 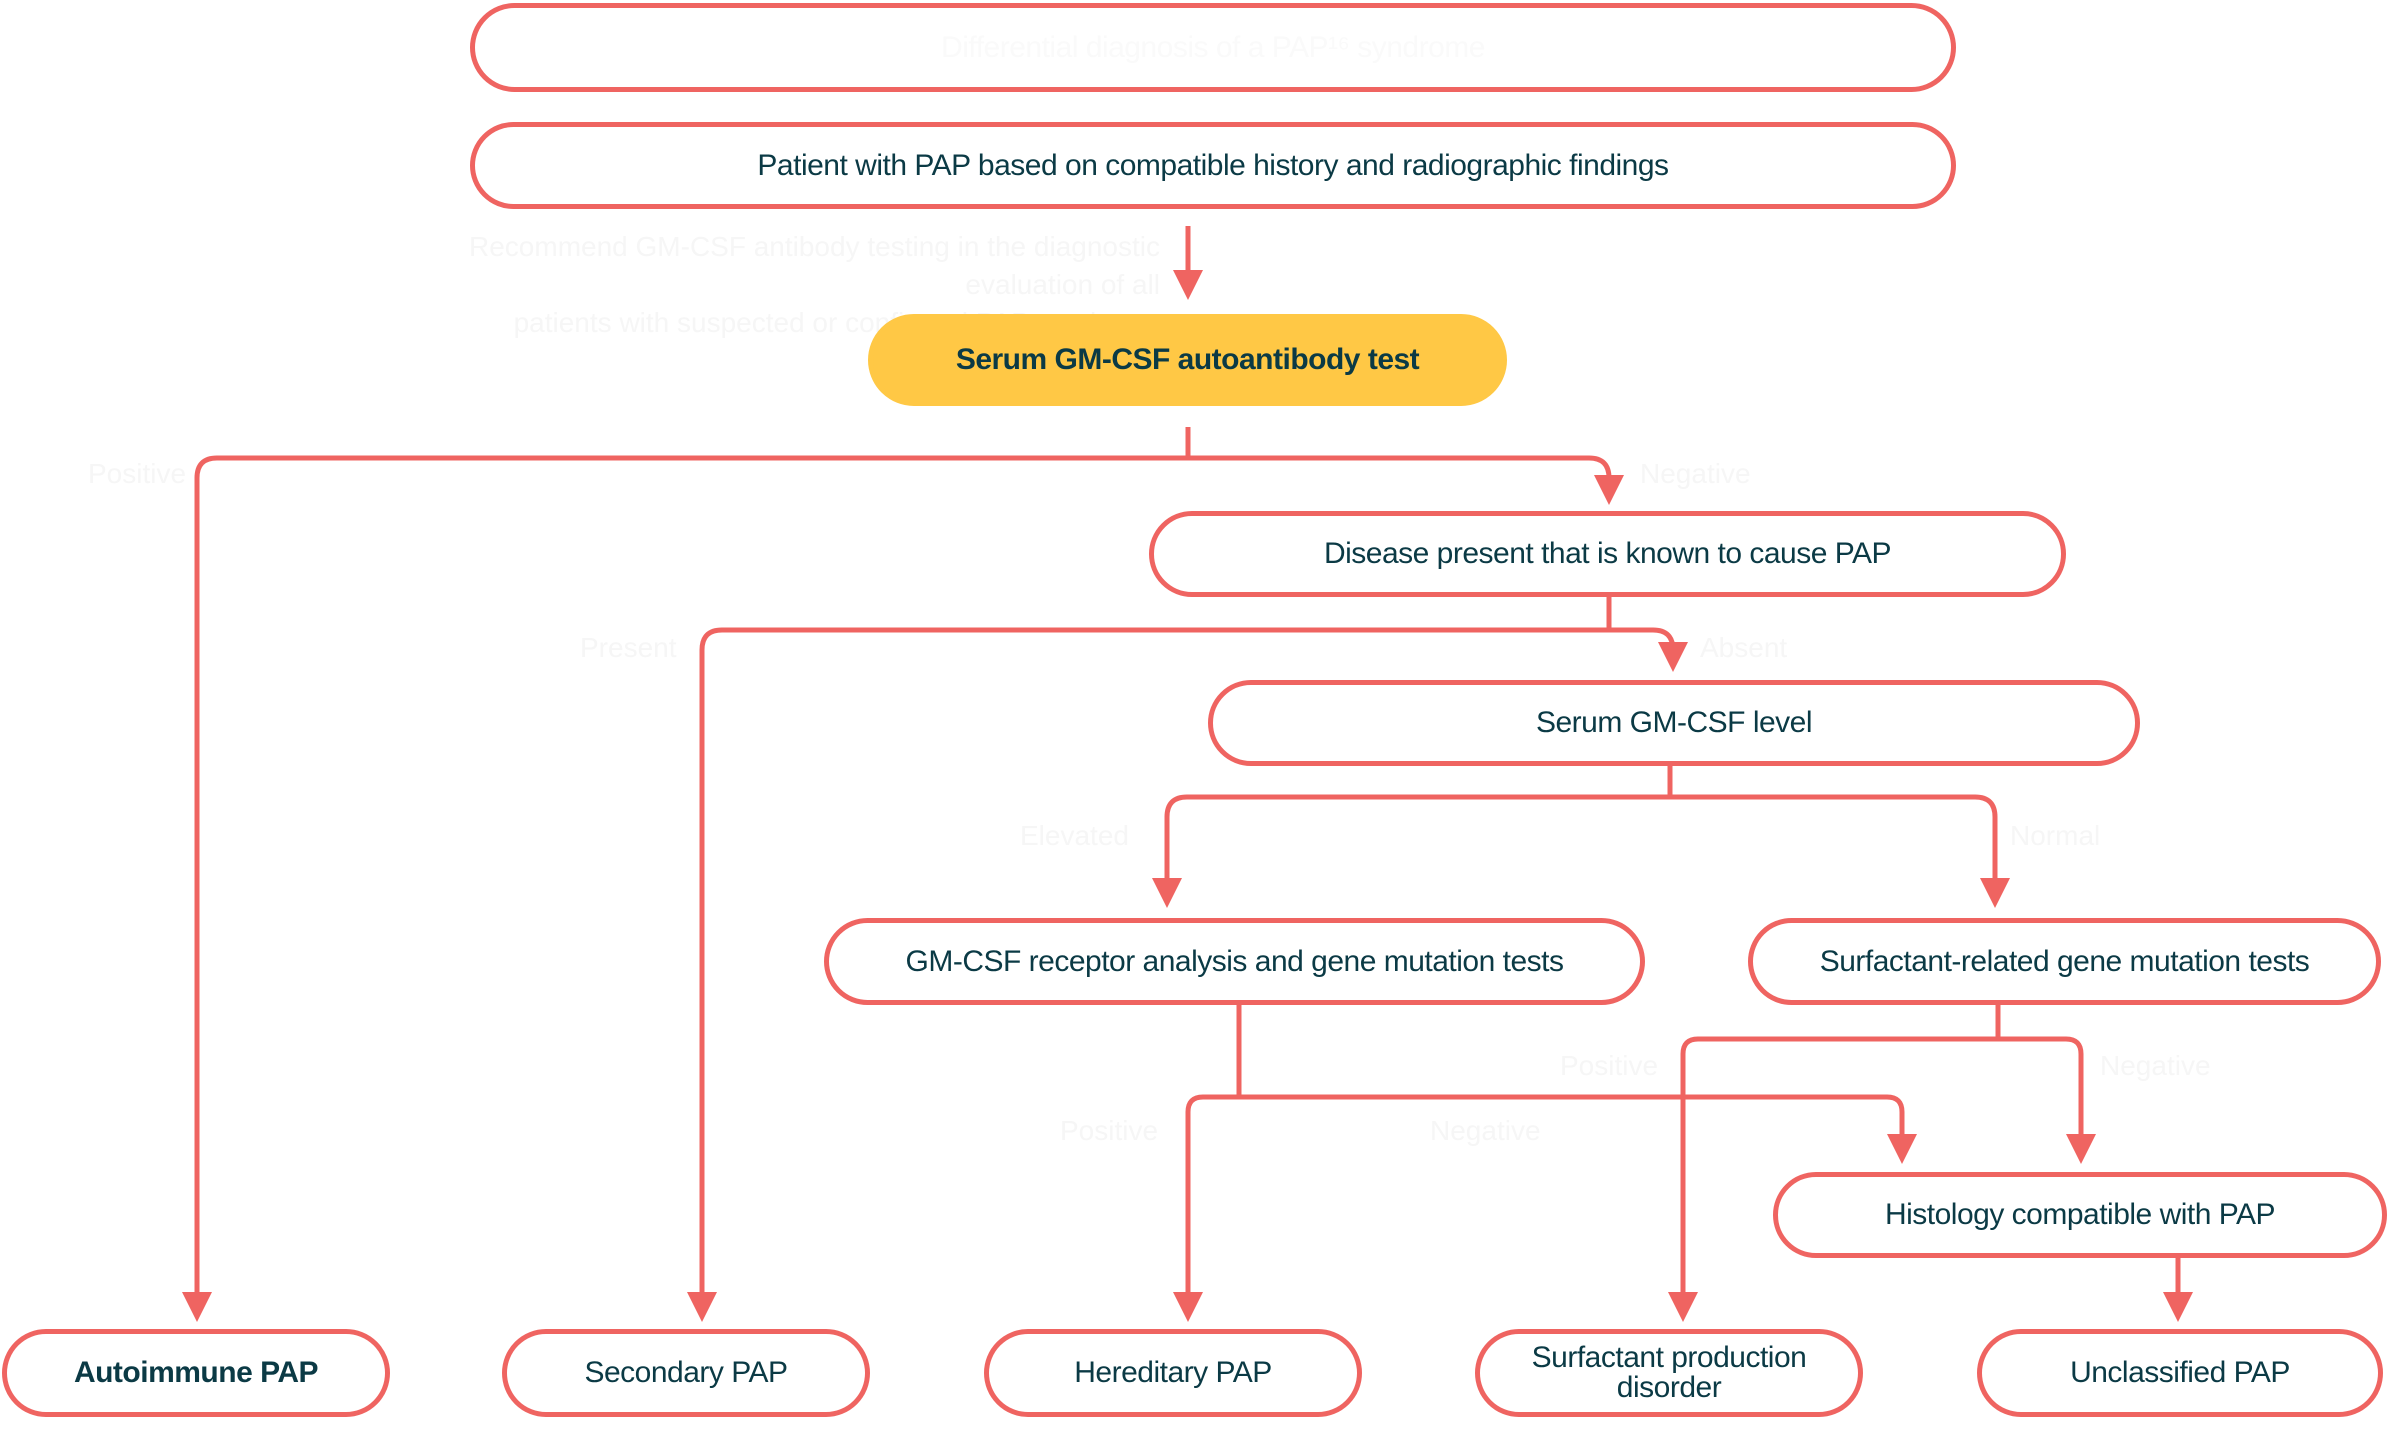 I want to click on node-hereditary-pap-label: Hereditary PAP, so click(x=1173, y=1372).